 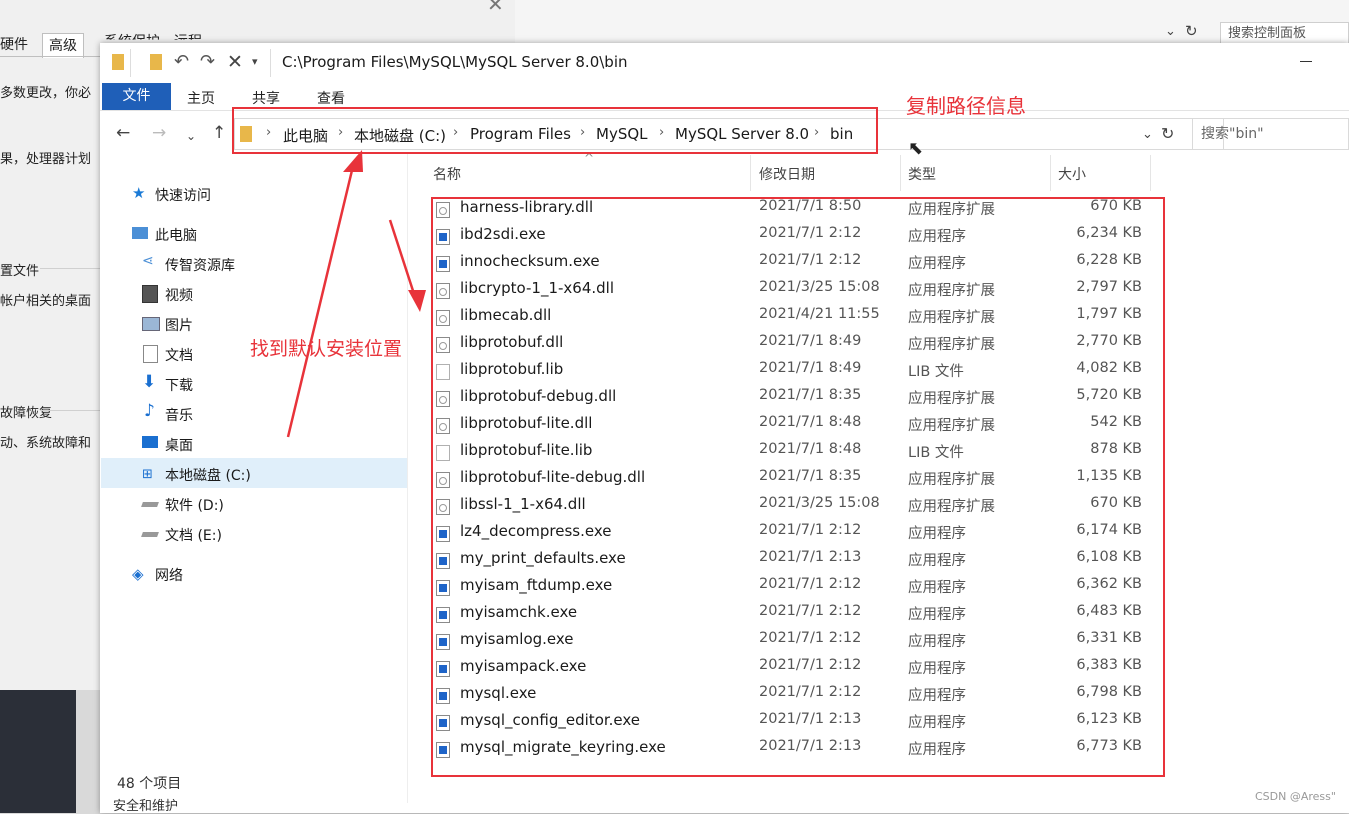 I want to click on annotation-arrow-up, so click(x=321, y=299).